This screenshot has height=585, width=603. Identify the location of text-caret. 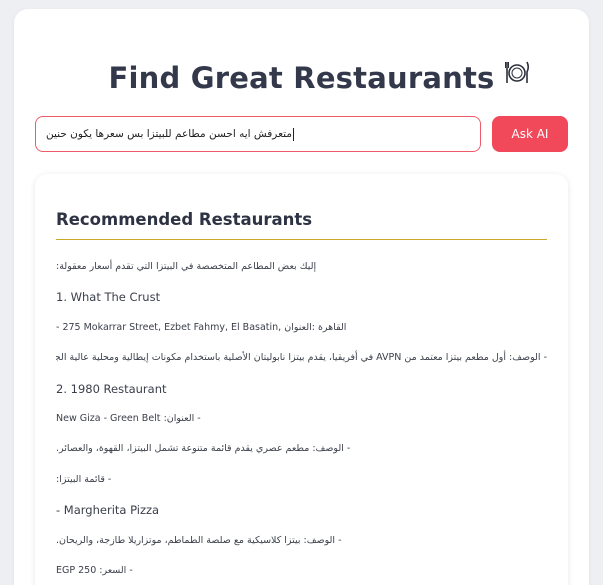
(293, 134).